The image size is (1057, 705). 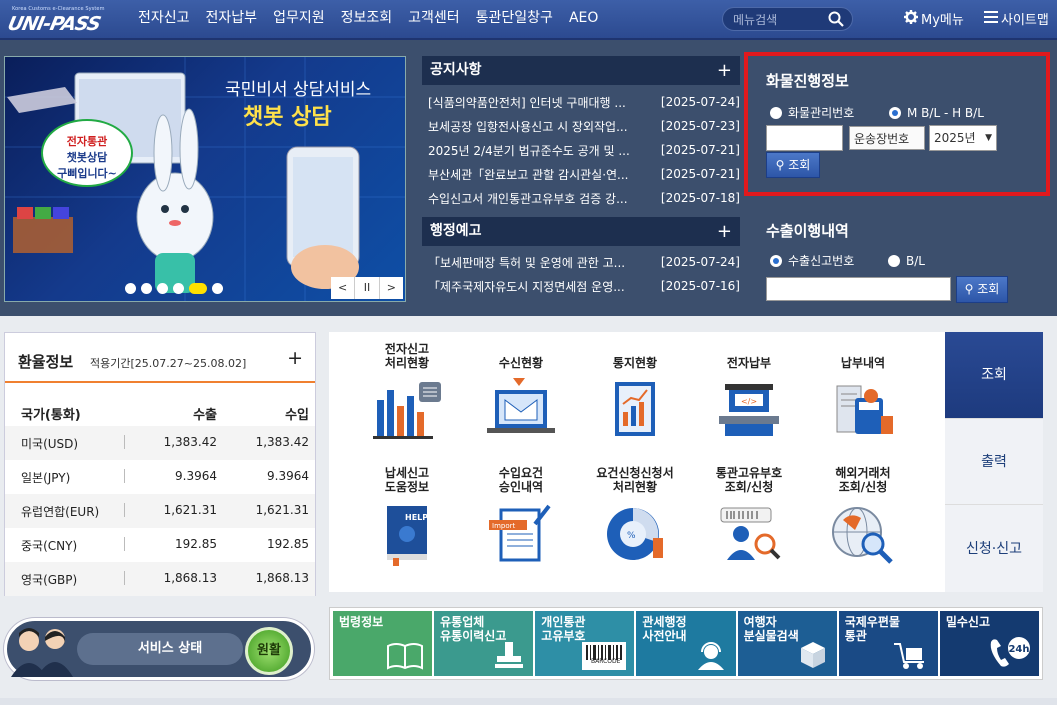 What do you see at coordinates (1010, 652) in the screenshot?
I see `phone-24h-icon: 24h` at bounding box center [1010, 652].